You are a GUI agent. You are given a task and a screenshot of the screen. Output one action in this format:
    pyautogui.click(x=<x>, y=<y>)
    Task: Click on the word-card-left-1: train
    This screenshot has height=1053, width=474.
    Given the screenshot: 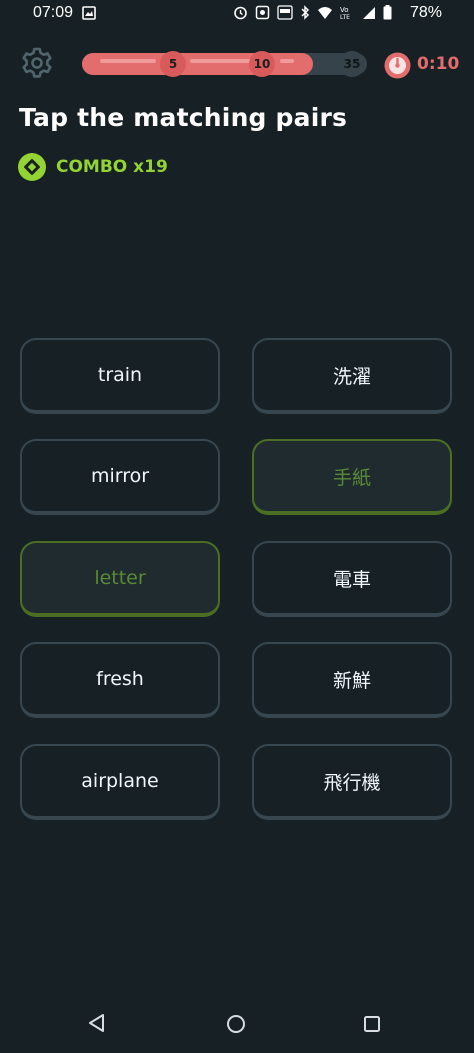 What is the action you would take?
    pyautogui.click(x=120, y=376)
    